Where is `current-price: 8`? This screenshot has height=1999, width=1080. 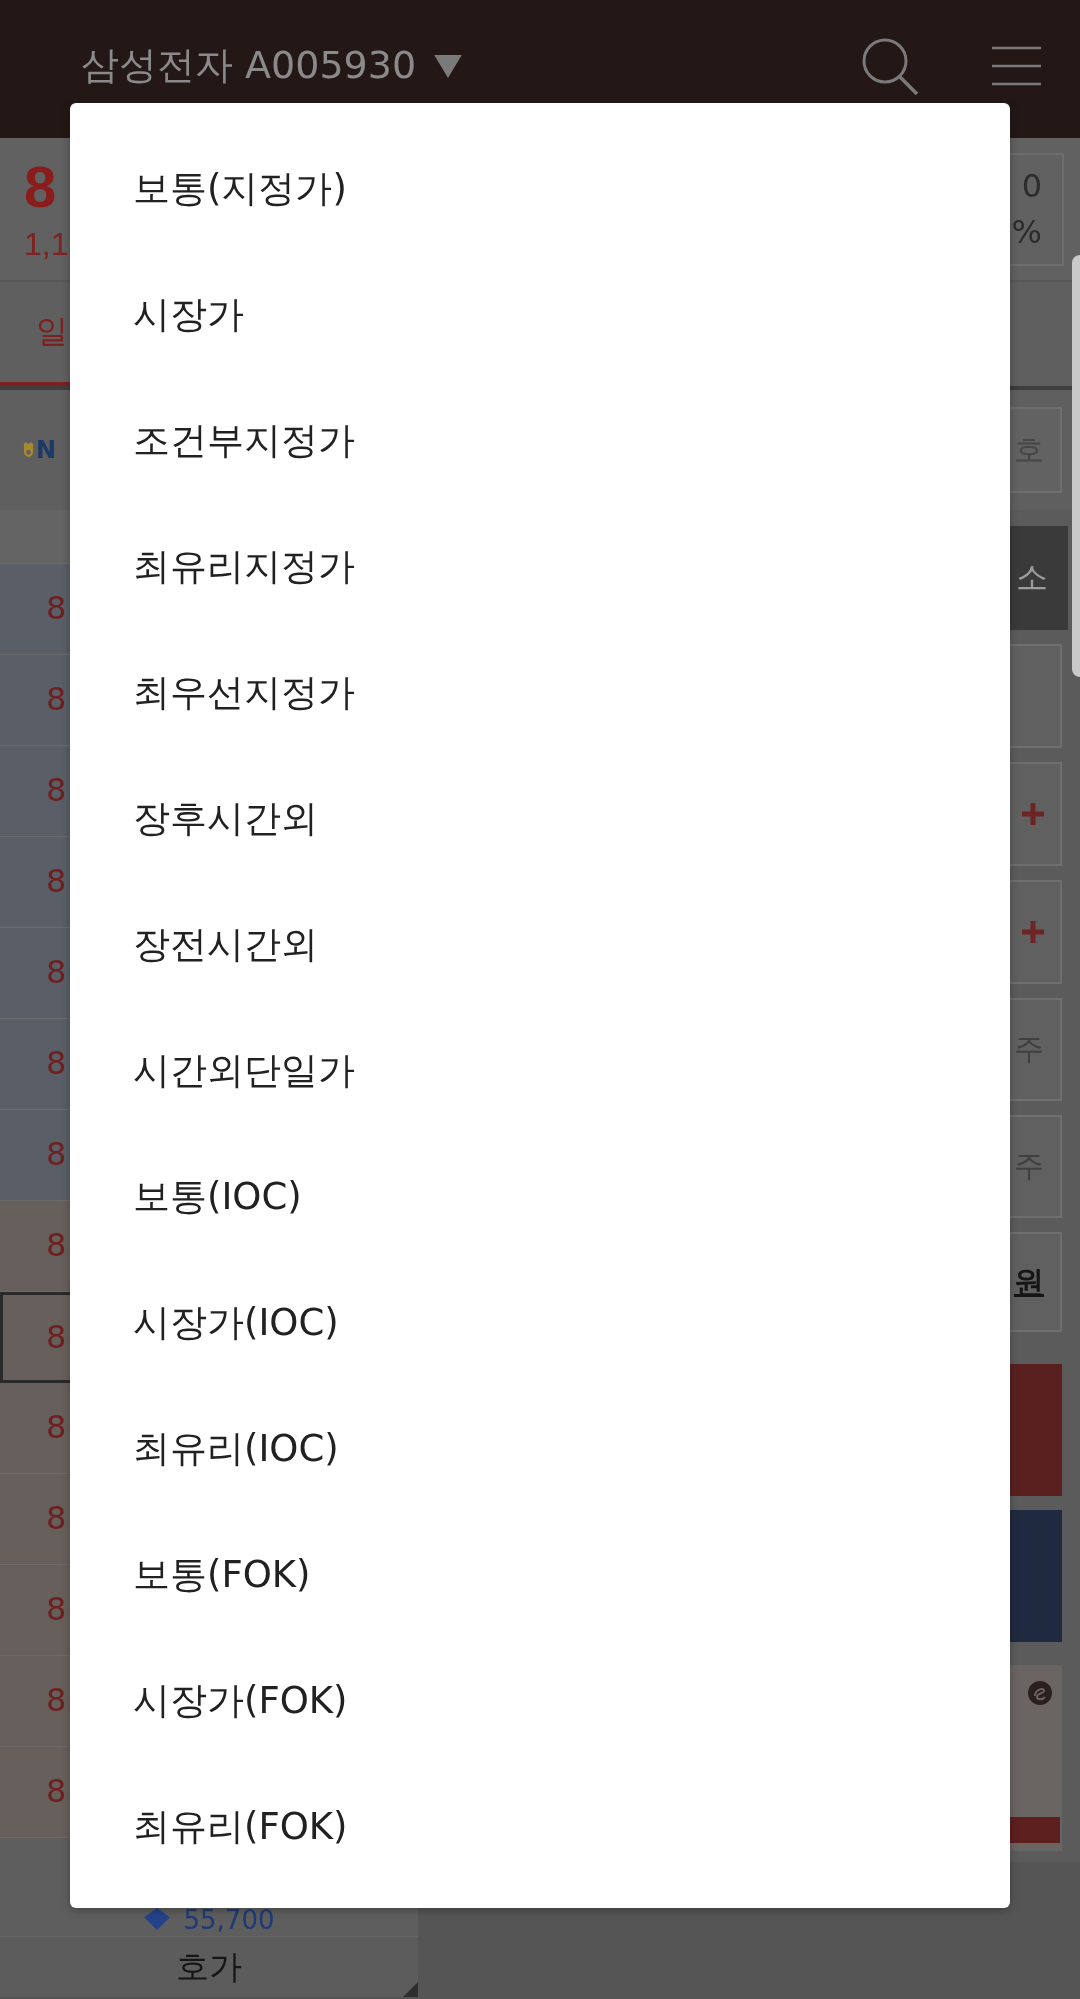
current-price: 8 is located at coordinates (40, 186).